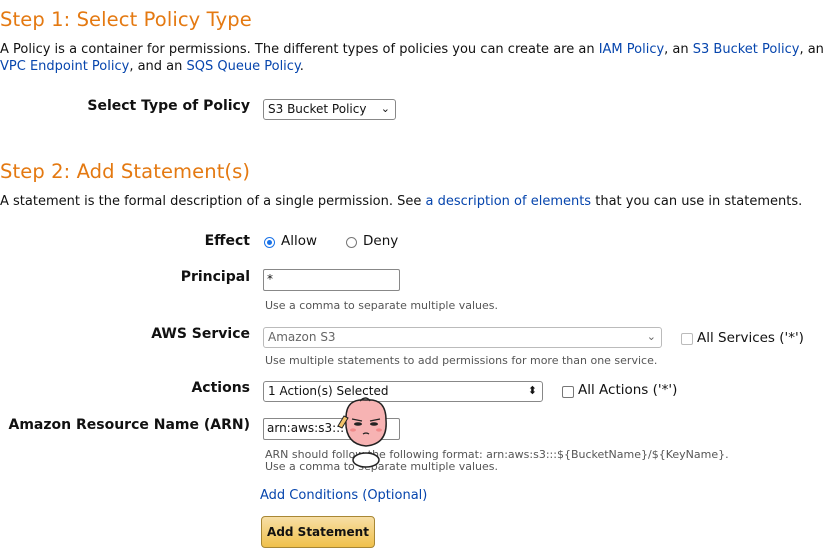 This screenshot has width=823, height=552. What do you see at coordinates (129, 425) in the screenshot?
I see `arn-label: Amazon Resource Name (ARN)` at bounding box center [129, 425].